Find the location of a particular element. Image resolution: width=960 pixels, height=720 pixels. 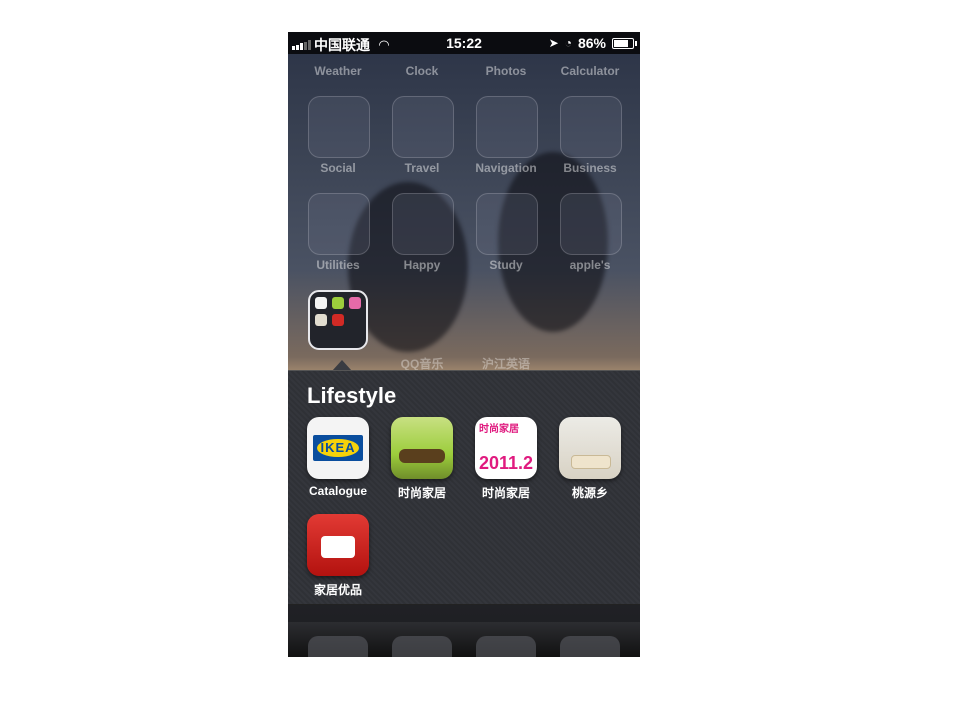

app-label-photos: Photos is located at coordinates (506, 71).